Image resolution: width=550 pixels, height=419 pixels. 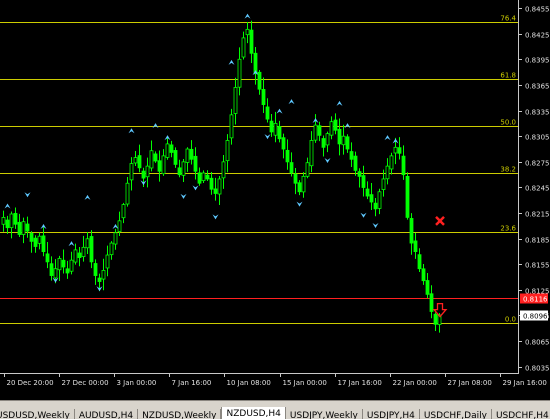 I want to click on price-tick-label: 0.8425, so click(x=537, y=36).